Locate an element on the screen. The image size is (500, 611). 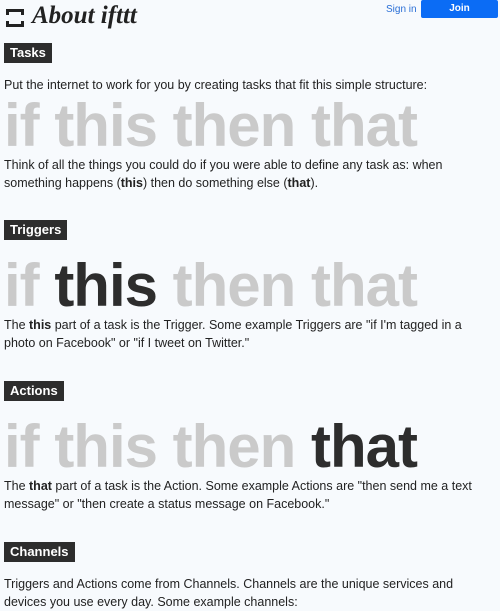
text-segment: ) then do something else ( is located at coordinates (215, 183).